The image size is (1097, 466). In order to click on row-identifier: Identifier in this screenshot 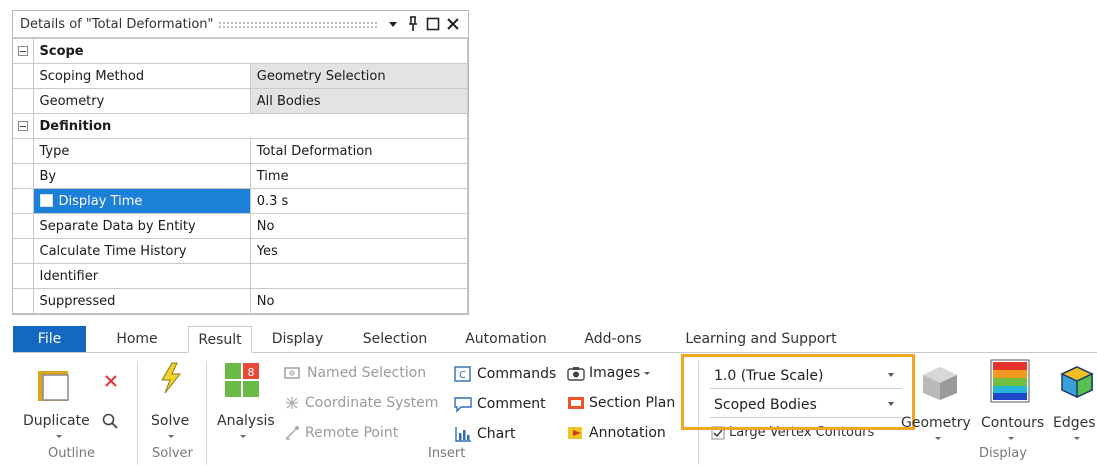, I will do `click(241, 276)`.